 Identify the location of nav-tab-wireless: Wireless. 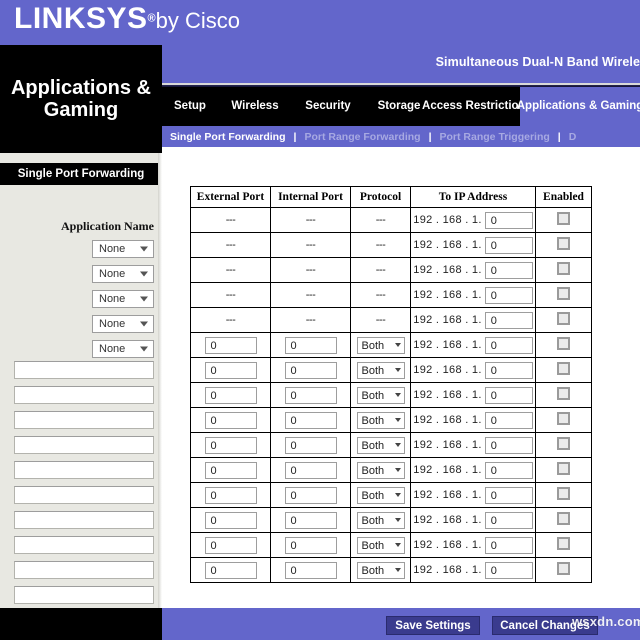
(255, 106).